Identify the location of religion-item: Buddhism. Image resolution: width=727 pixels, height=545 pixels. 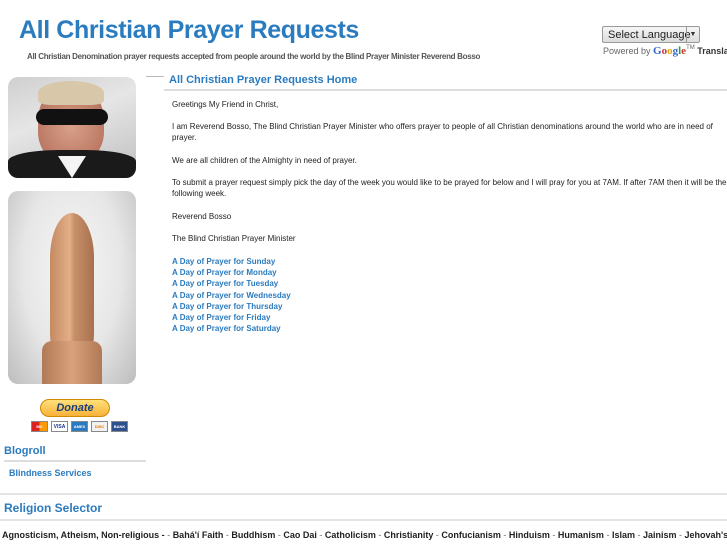
(253, 535).